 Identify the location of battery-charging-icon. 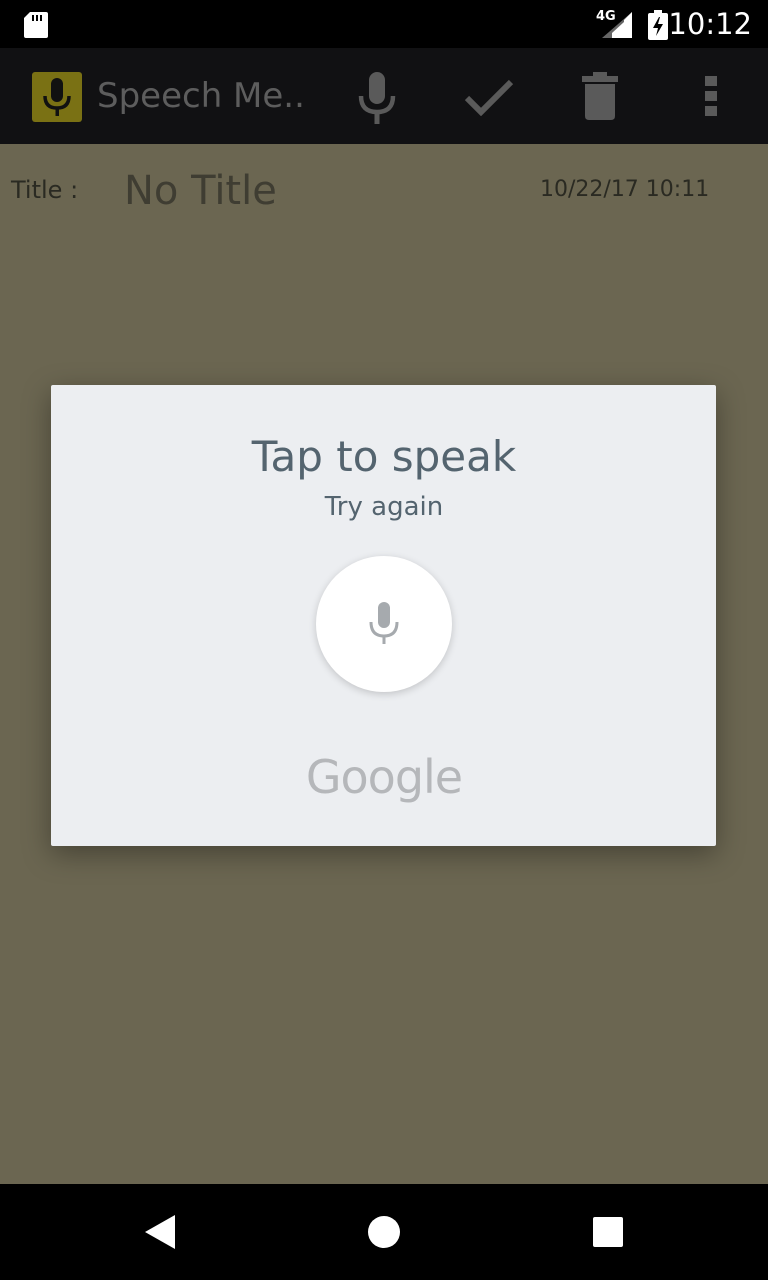
(658, 25).